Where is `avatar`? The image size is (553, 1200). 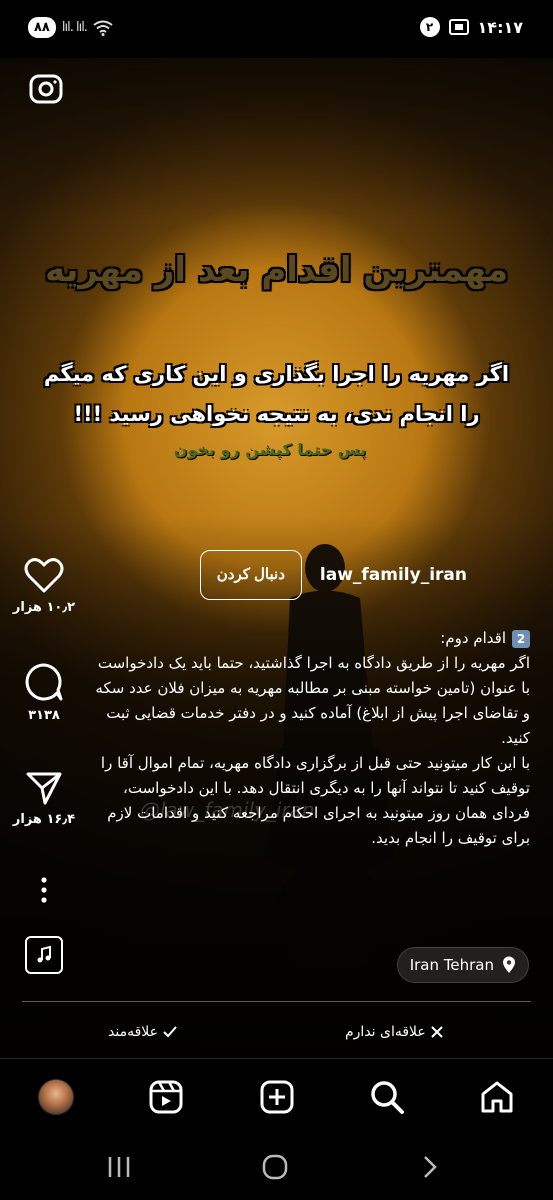
avatar is located at coordinates (56, 1097).